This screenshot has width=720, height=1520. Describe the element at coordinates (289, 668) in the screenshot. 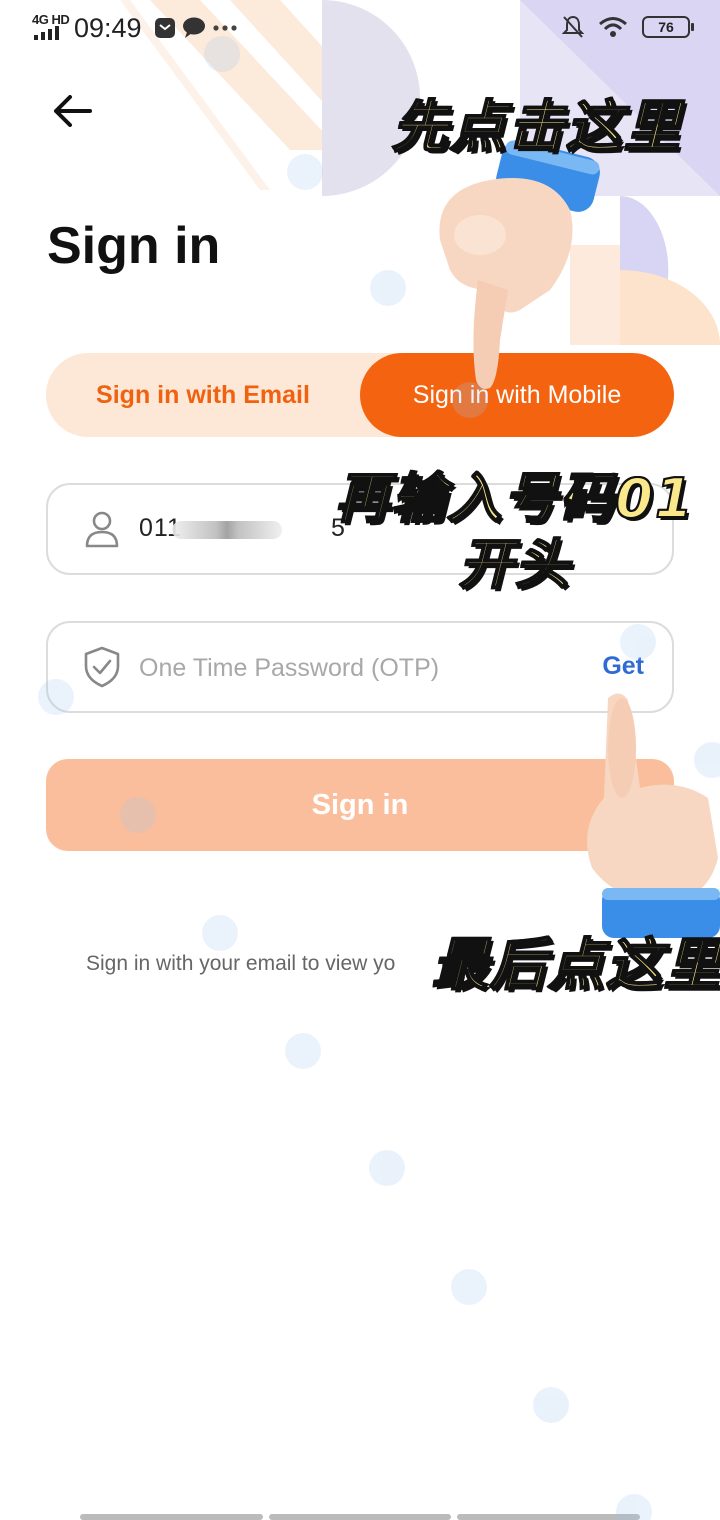

I see `otp-placeholder: One Time Password (OTP)` at that location.